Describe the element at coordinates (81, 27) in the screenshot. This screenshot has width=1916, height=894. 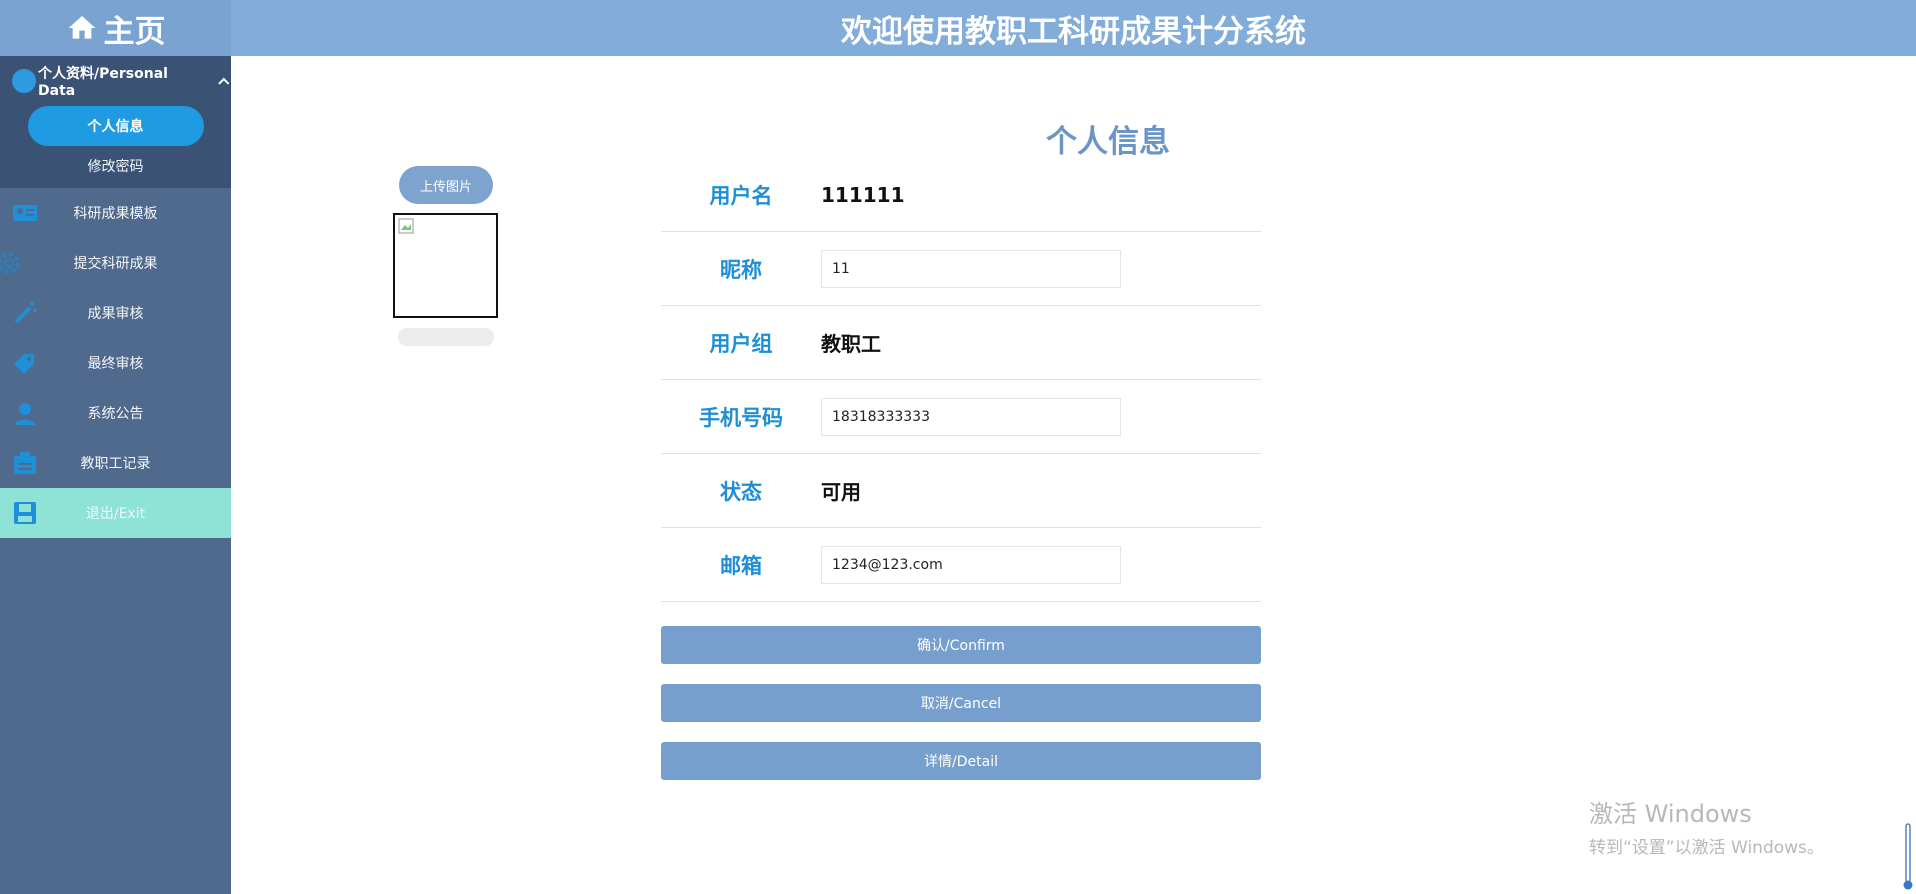
I see `home-icon` at that location.